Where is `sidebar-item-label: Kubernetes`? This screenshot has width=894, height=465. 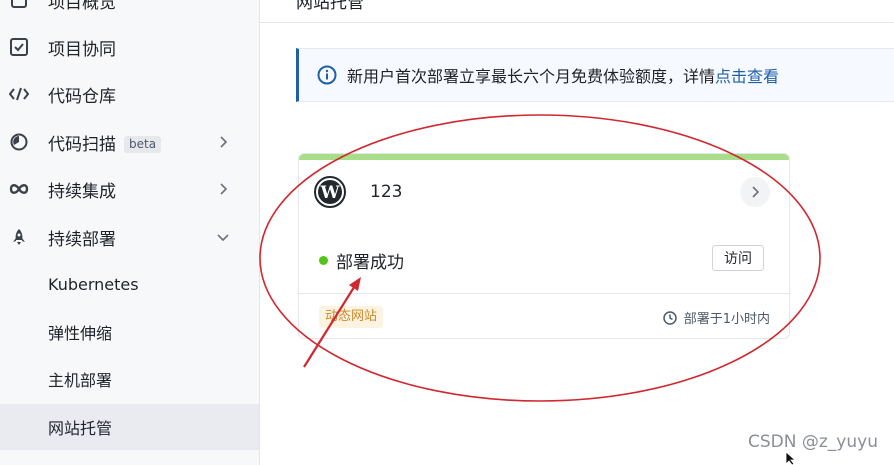
sidebar-item-label: Kubernetes is located at coordinates (93, 284).